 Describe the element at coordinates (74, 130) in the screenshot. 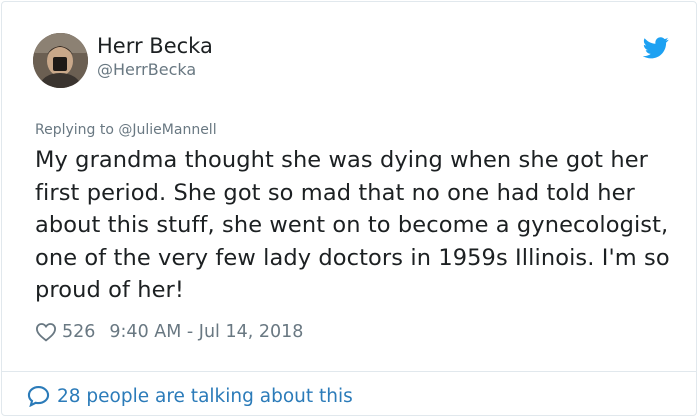

I see `replying-to-label: Replying to` at that location.